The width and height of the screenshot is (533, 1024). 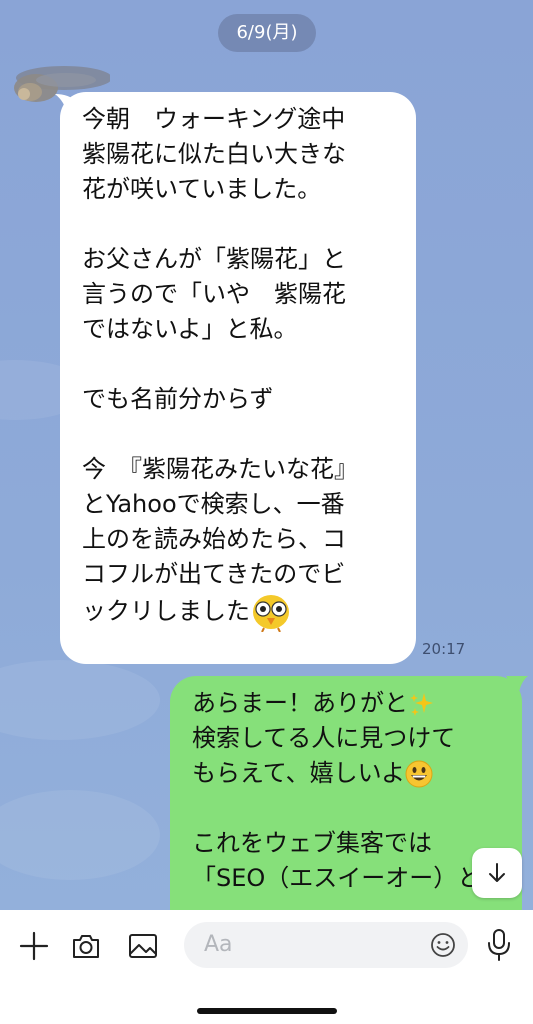 I want to click on message-line: これをウェブ集客では, so click(x=312, y=843).